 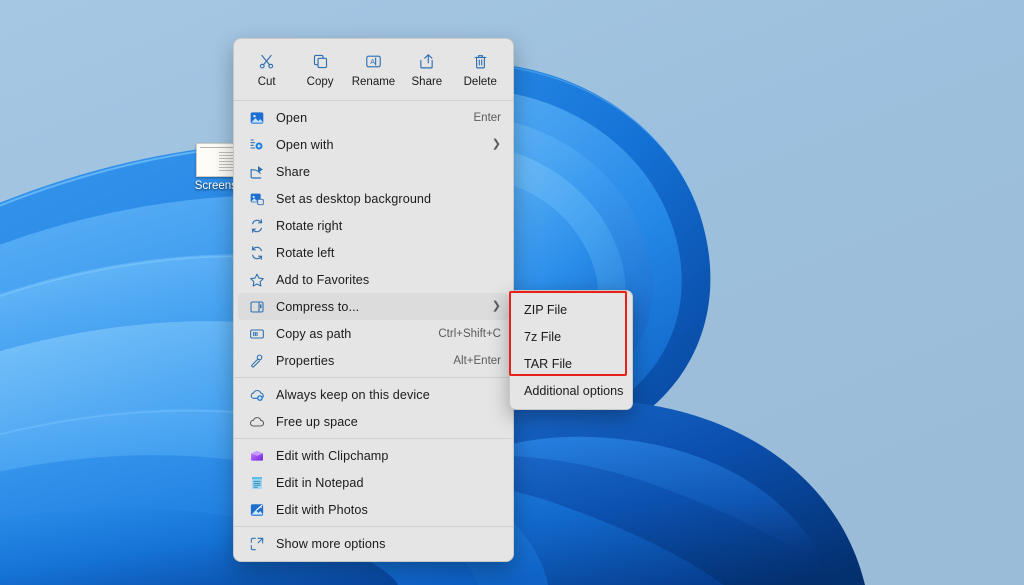 What do you see at coordinates (257, 307) in the screenshot?
I see `archive-icon` at bounding box center [257, 307].